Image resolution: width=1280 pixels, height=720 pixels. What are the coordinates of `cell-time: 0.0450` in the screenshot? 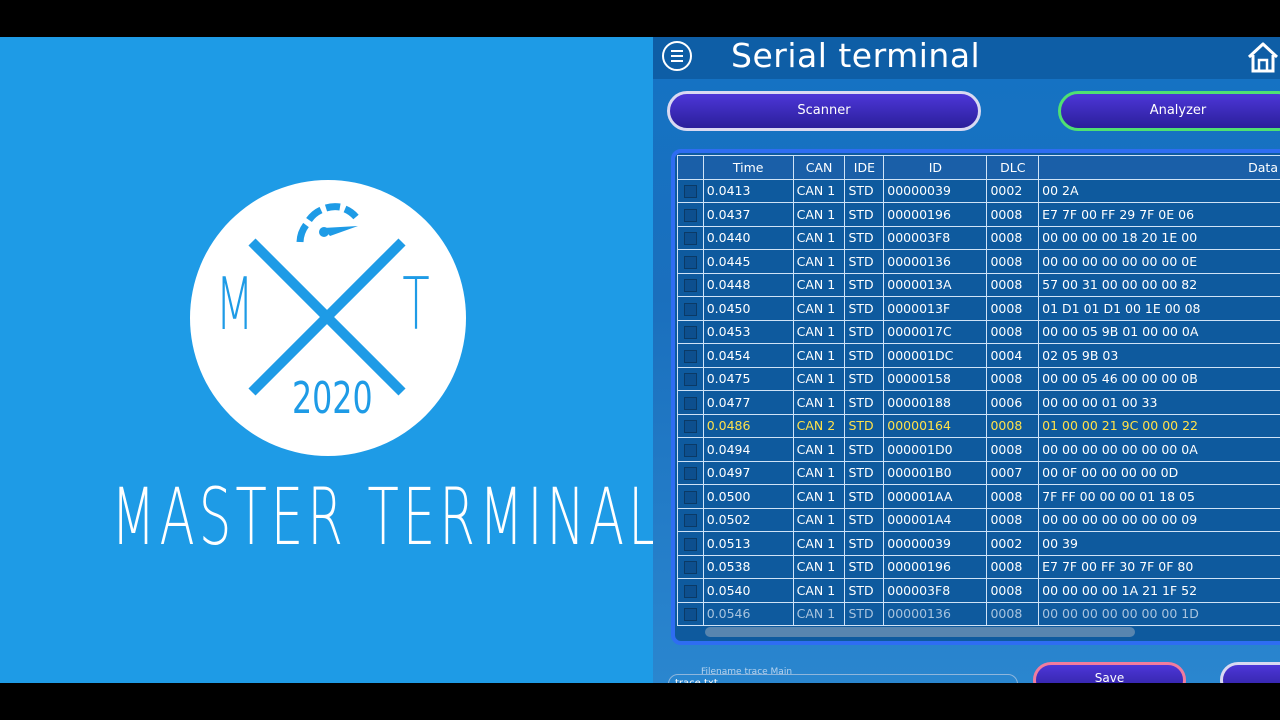 It's located at (748, 308).